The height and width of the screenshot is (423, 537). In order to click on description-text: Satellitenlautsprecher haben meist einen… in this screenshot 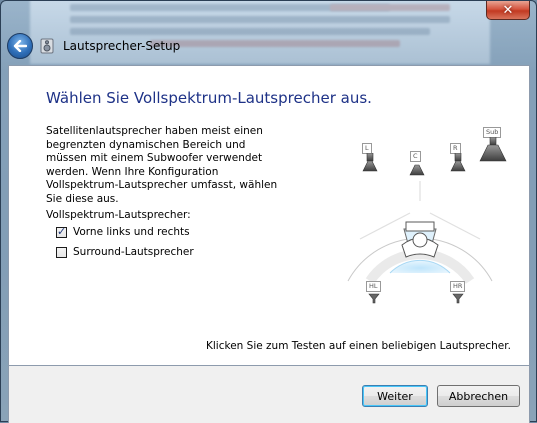, I will do `click(162, 165)`.